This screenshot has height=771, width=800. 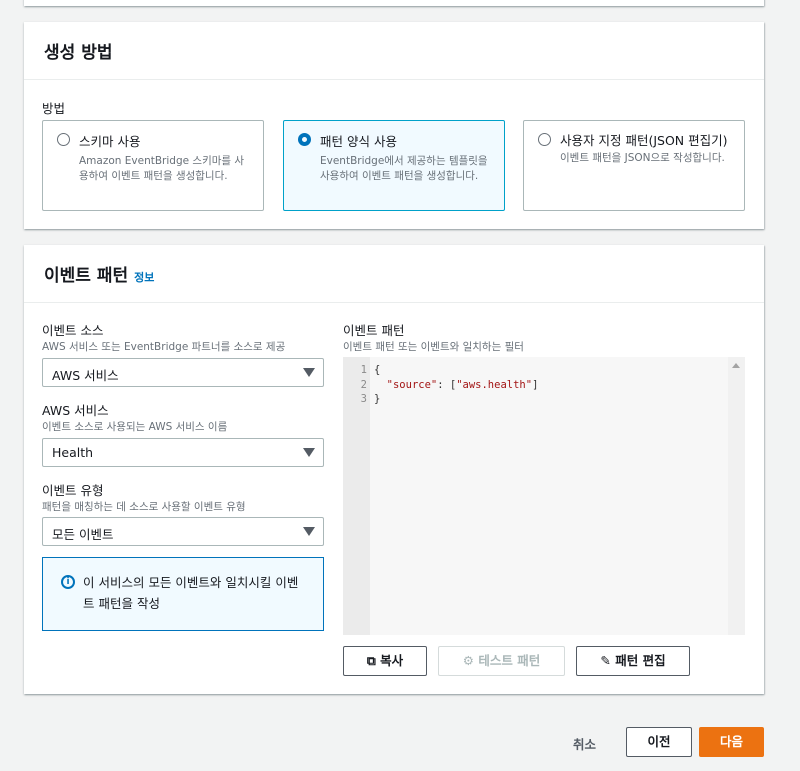 What do you see at coordinates (73, 330) in the screenshot?
I see `event-source-label: 이벤트 소스` at bounding box center [73, 330].